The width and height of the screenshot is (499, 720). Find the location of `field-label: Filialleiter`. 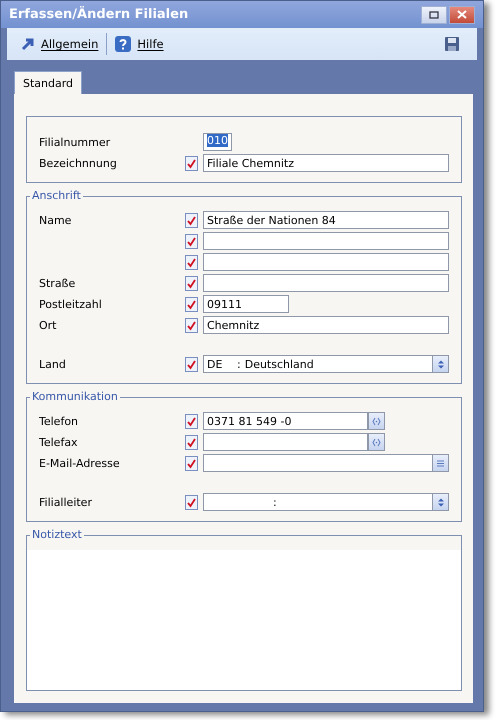

field-label: Filialleiter is located at coordinates (65, 502).